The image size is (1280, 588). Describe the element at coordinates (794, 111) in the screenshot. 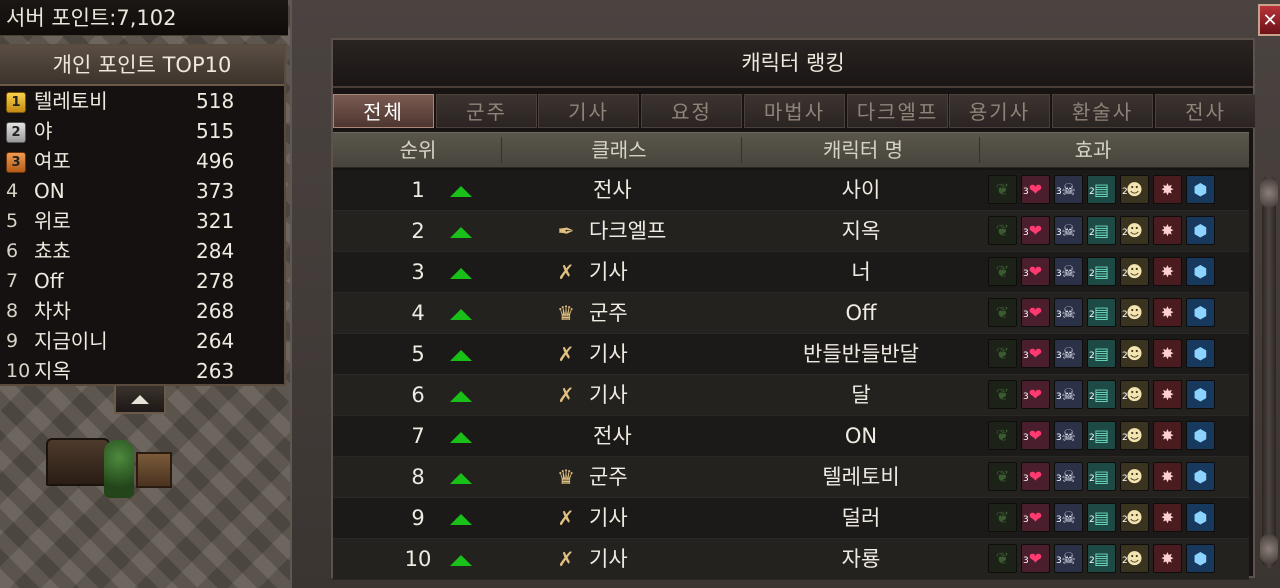

I see `tab-4: 마법사` at that location.